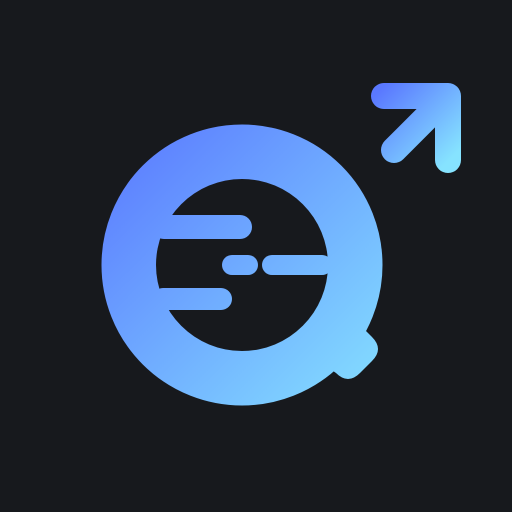 The height and width of the screenshot is (512, 512). I want to click on arrow-up-right-icon, so click(416, 128).